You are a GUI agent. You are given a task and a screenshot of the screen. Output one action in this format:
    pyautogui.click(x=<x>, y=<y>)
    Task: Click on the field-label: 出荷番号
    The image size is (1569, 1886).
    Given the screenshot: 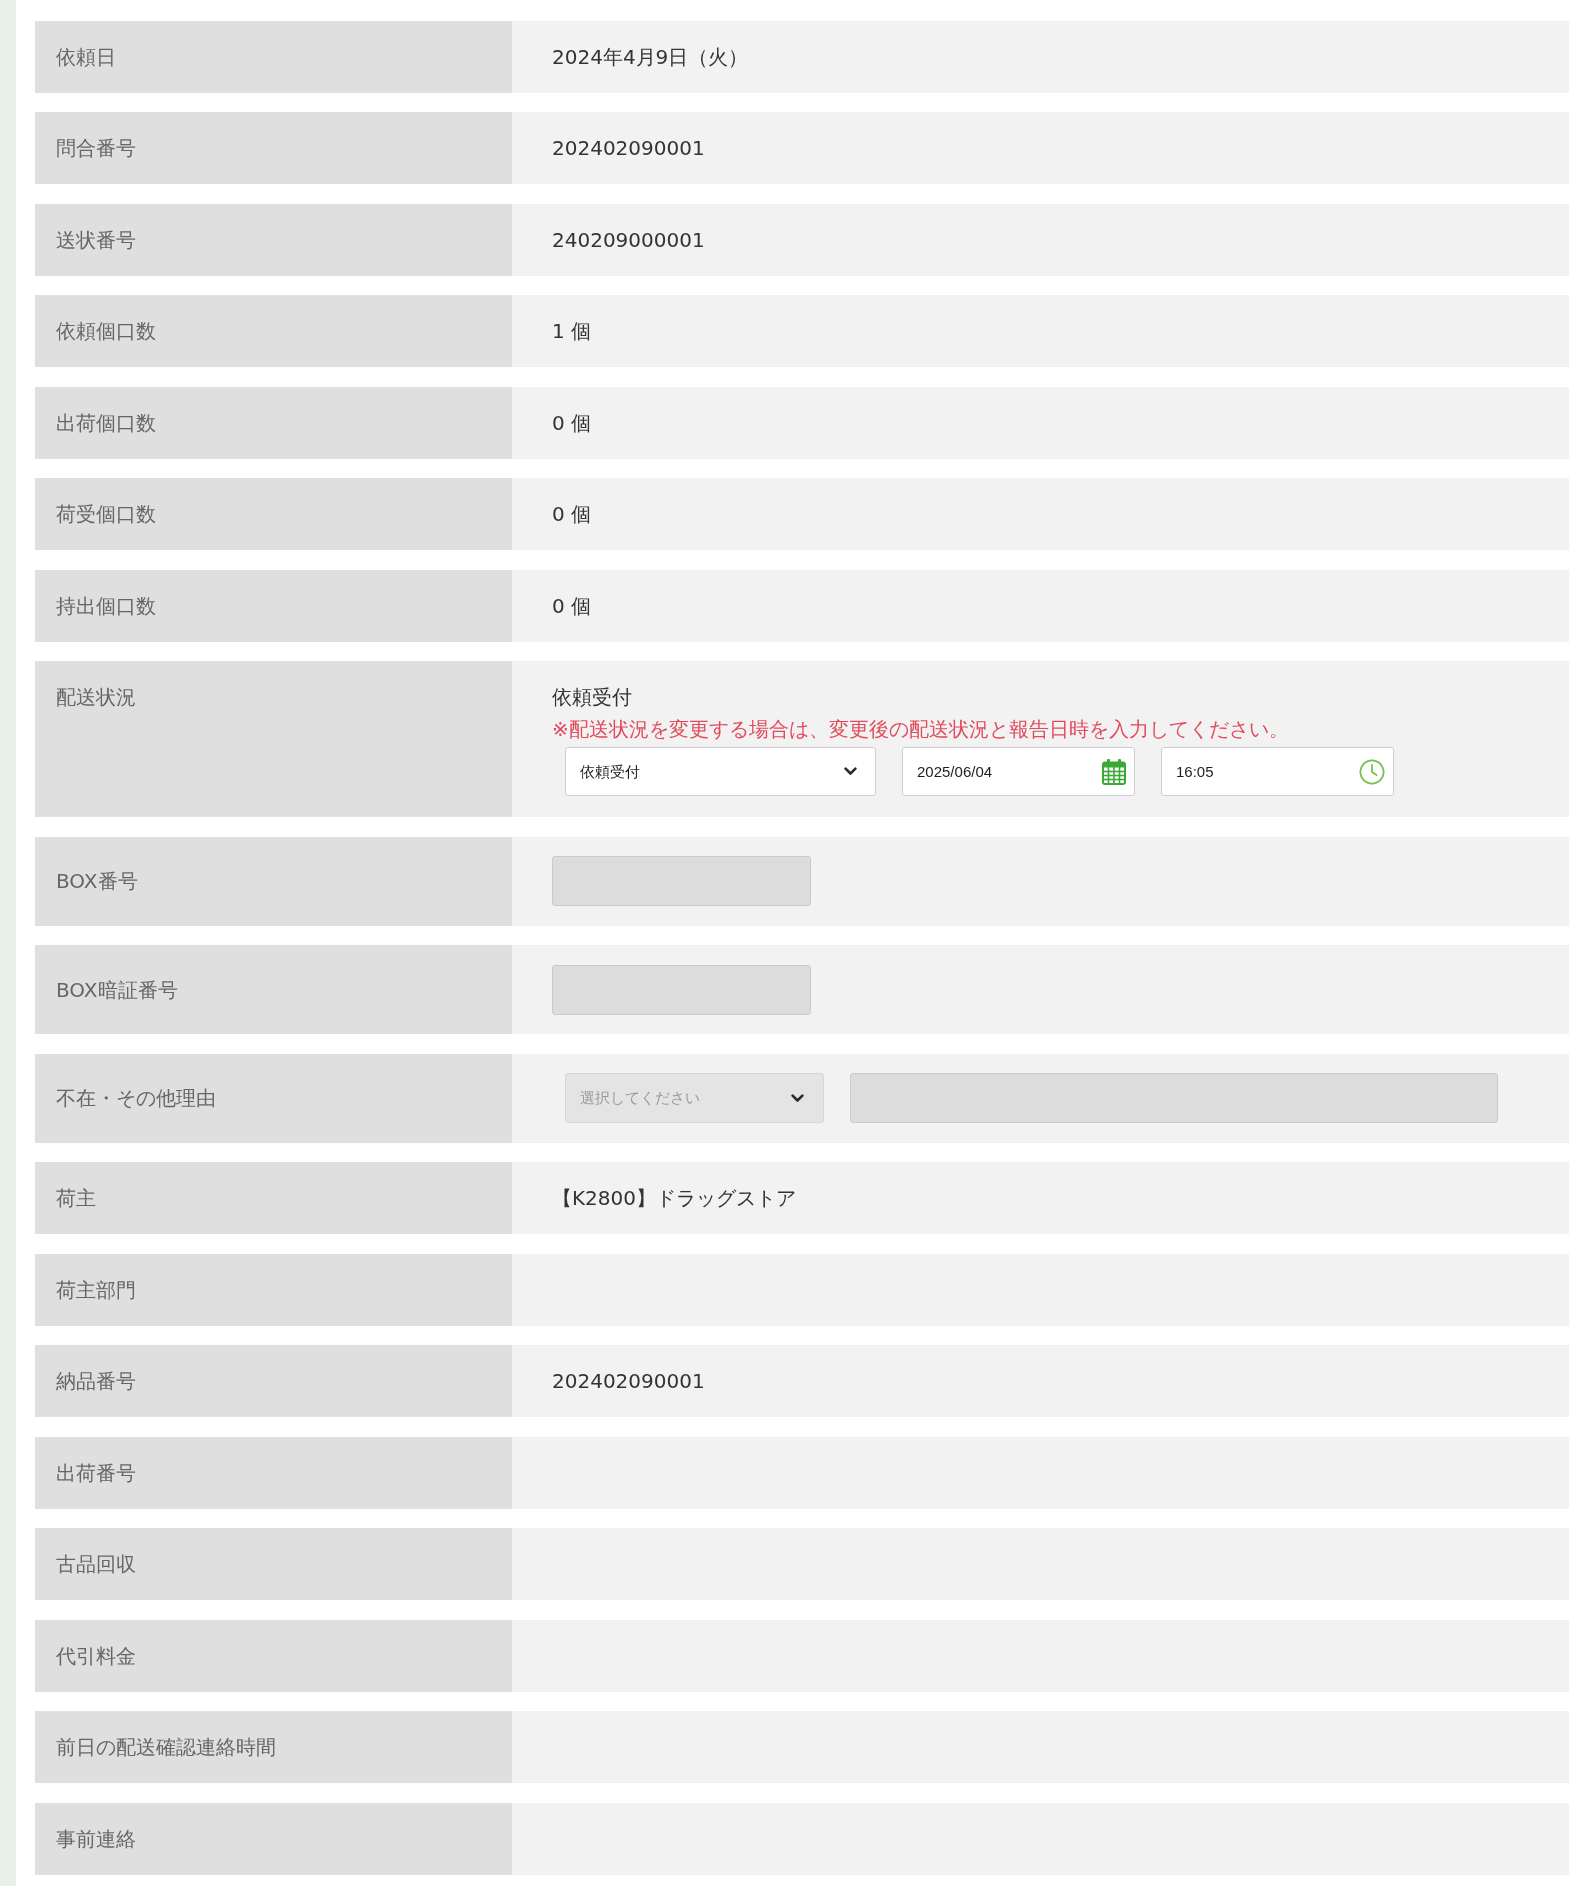 What is the action you would take?
    pyautogui.click(x=273, y=1472)
    